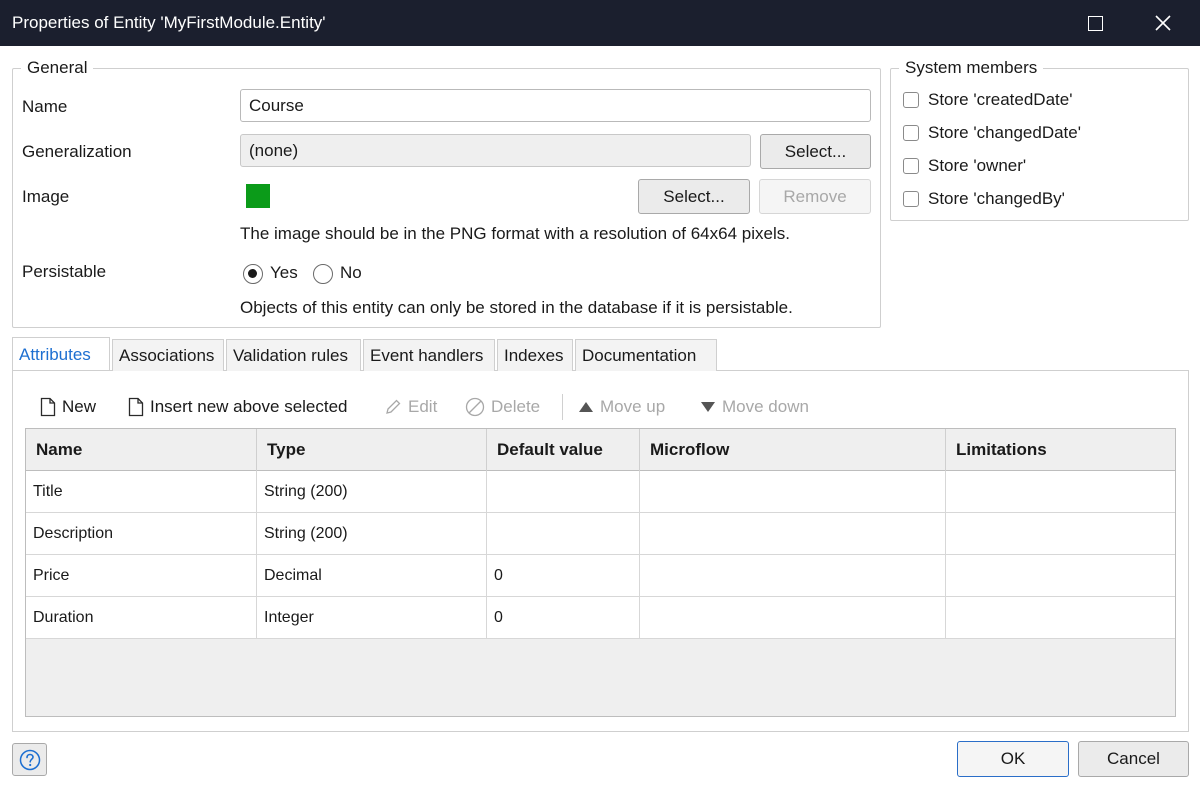 Image resolution: width=1200 pixels, height=787 pixels. What do you see at coordinates (168, 355) in the screenshot?
I see `tab-associations: Associations` at bounding box center [168, 355].